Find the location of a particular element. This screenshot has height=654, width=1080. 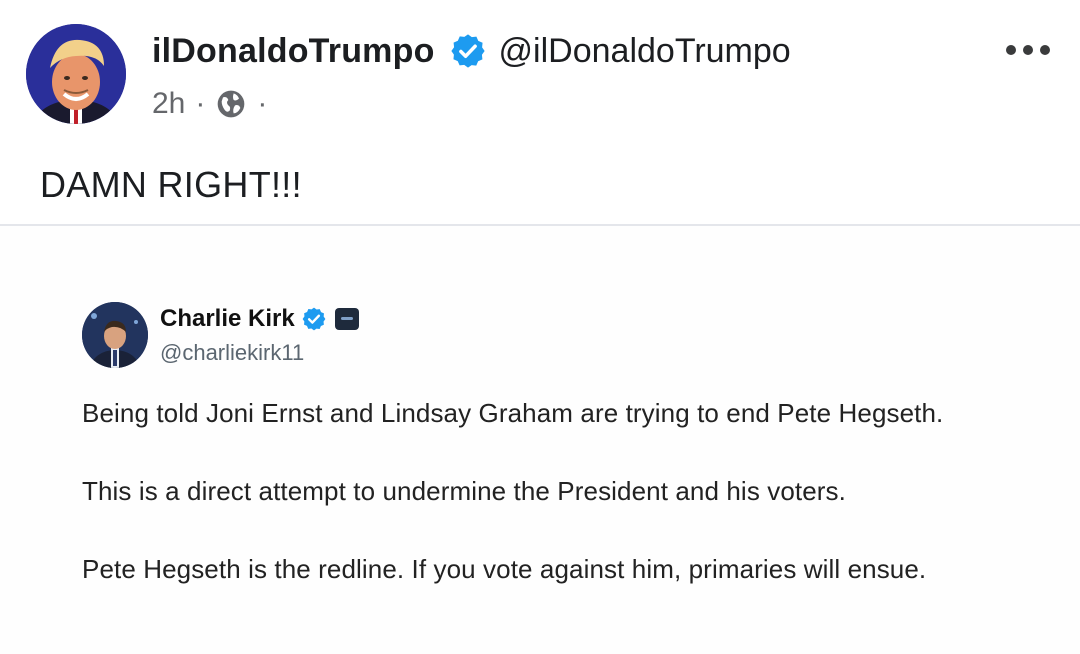

globe-icon is located at coordinates (231, 104).